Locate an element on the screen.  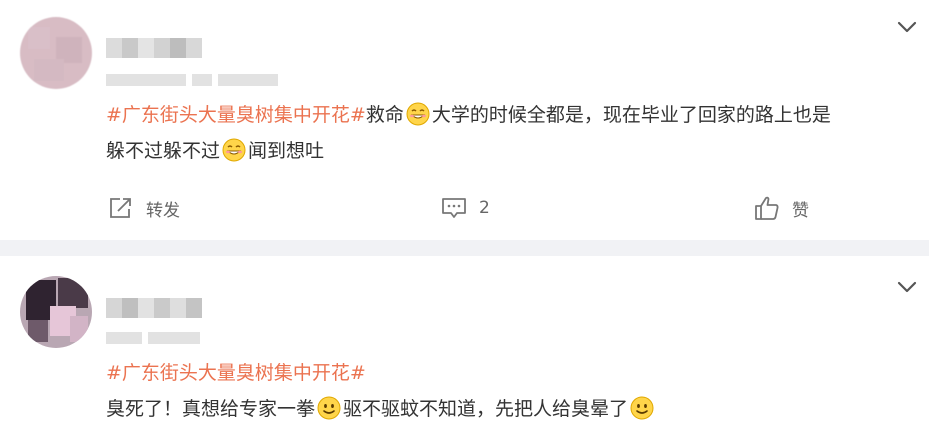
text-segment: 救命 is located at coordinates (384, 115).